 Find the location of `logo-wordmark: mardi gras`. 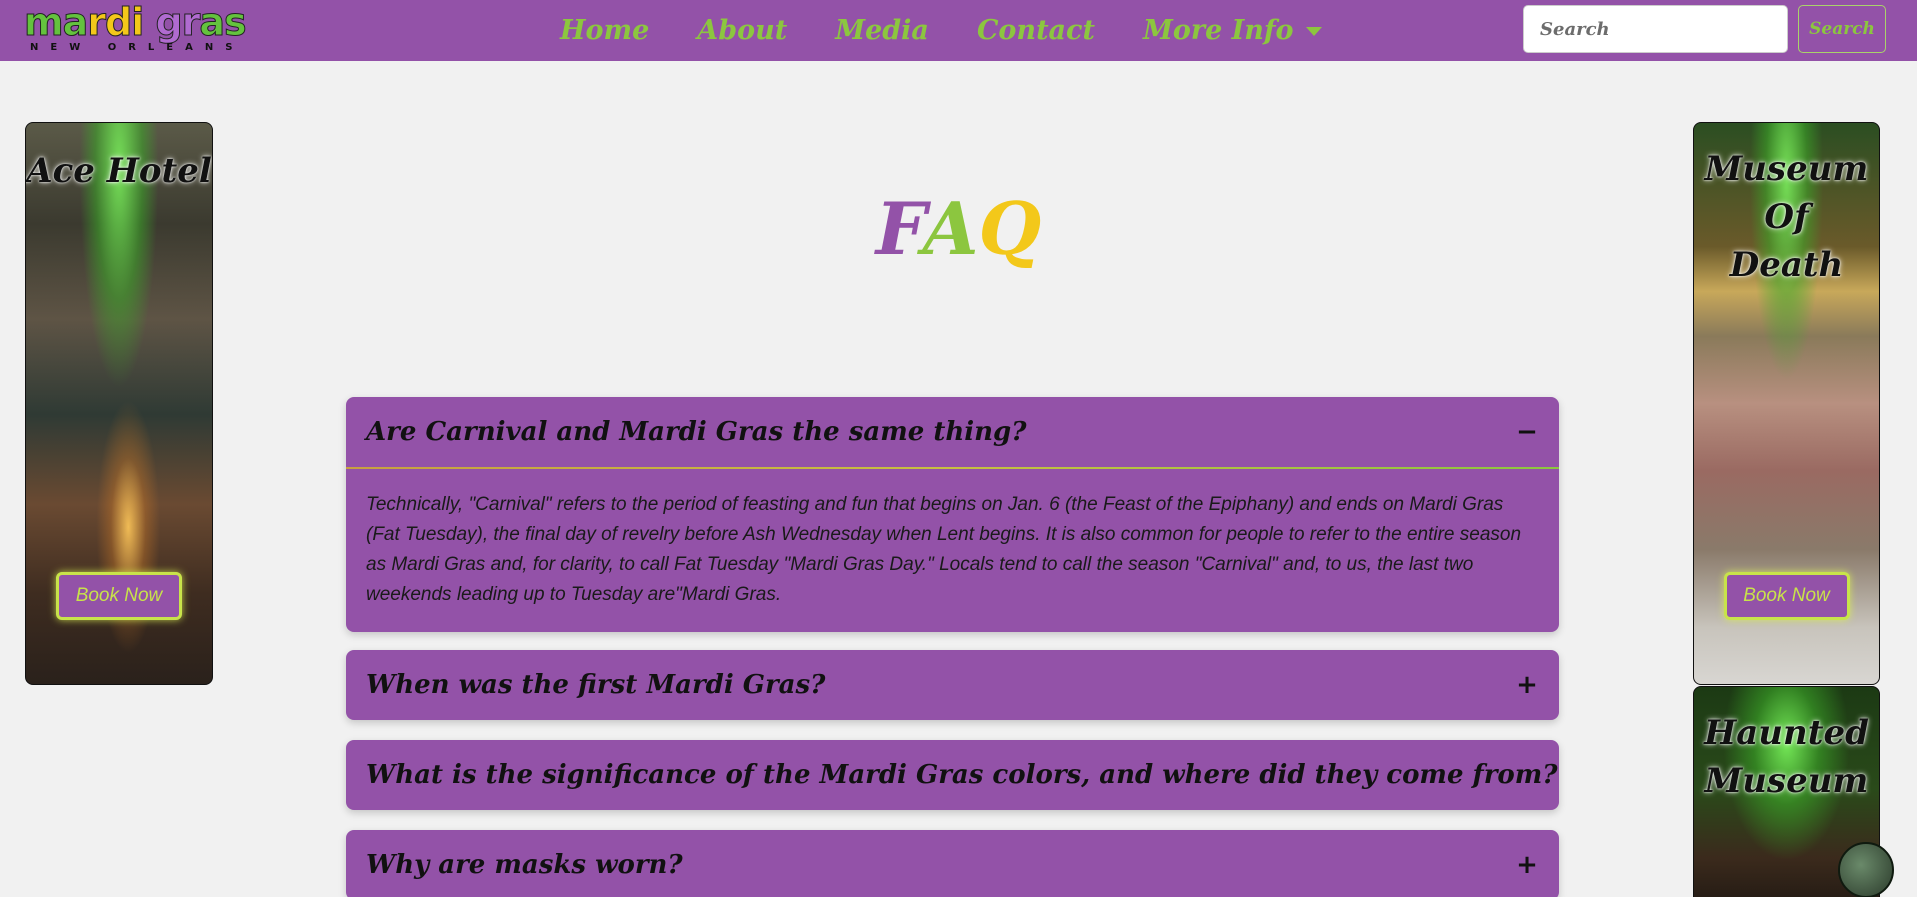

logo-wordmark: mardi gras is located at coordinates (135, 22).